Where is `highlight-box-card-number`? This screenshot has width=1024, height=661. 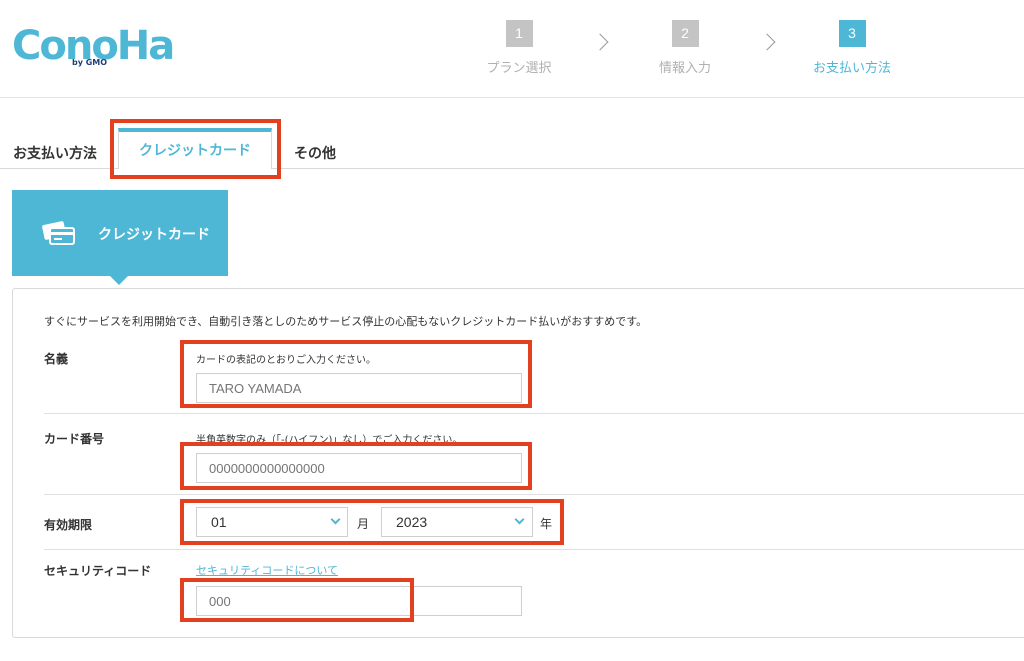
highlight-box-card-number is located at coordinates (356, 466).